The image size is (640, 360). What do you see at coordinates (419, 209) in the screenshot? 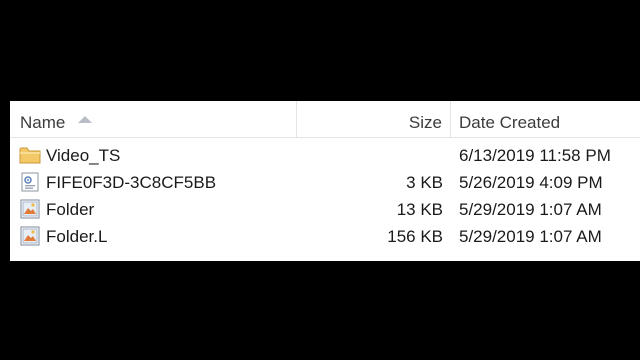
I see `file-size: 13 KB` at bounding box center [419, 209].